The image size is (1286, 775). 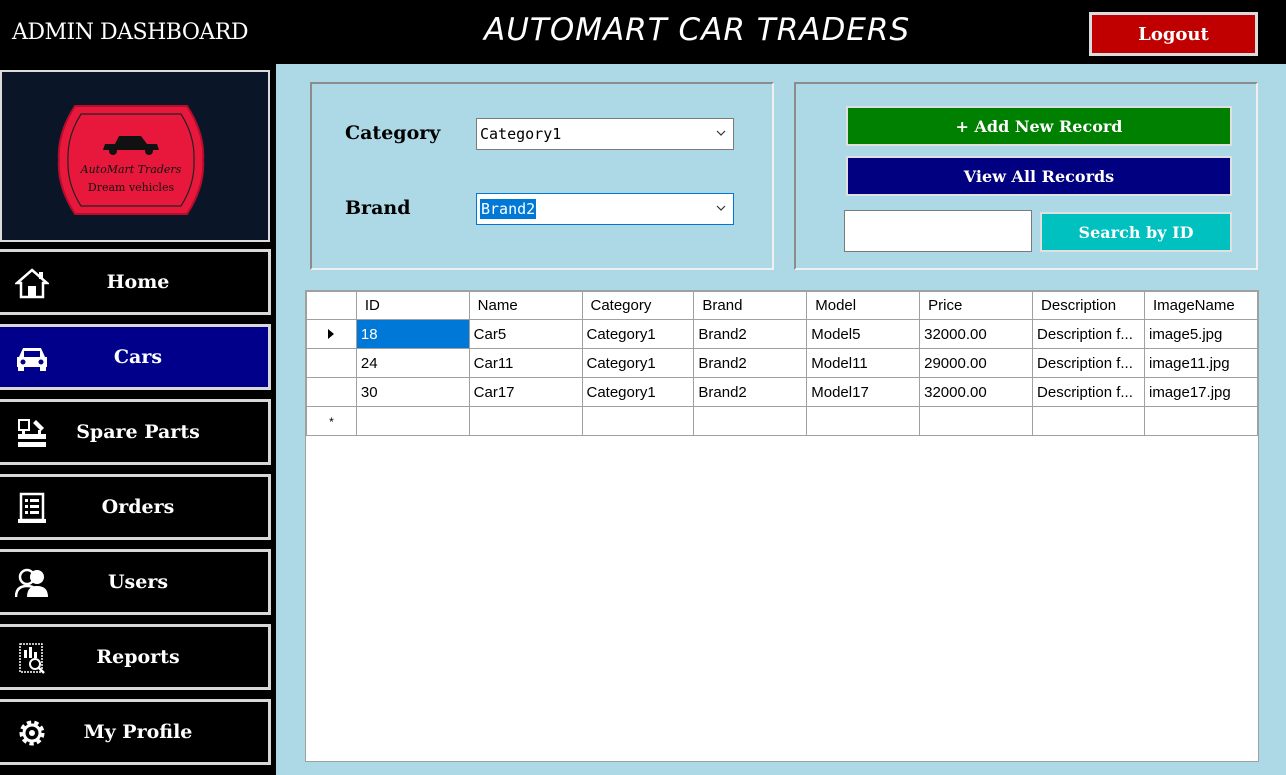 I want to click on table-cell: Car5, so click(x=525, y=334).